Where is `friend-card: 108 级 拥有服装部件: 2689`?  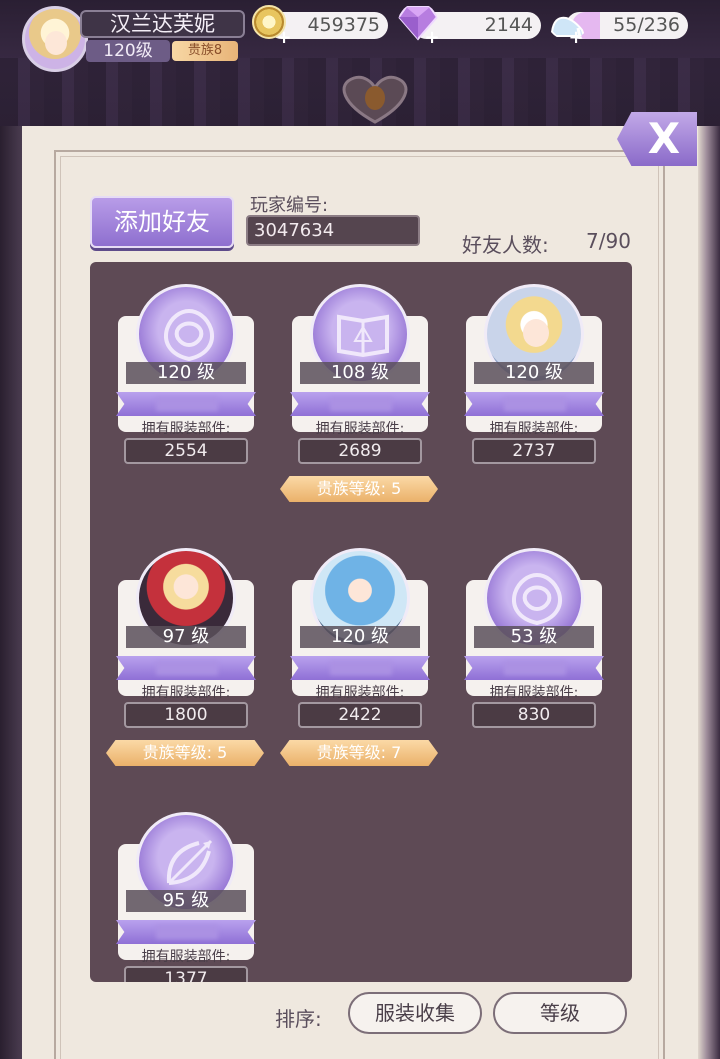 friend-card: 108 级 拥有服装部件: 2689 is located at coordinates (367, 368).